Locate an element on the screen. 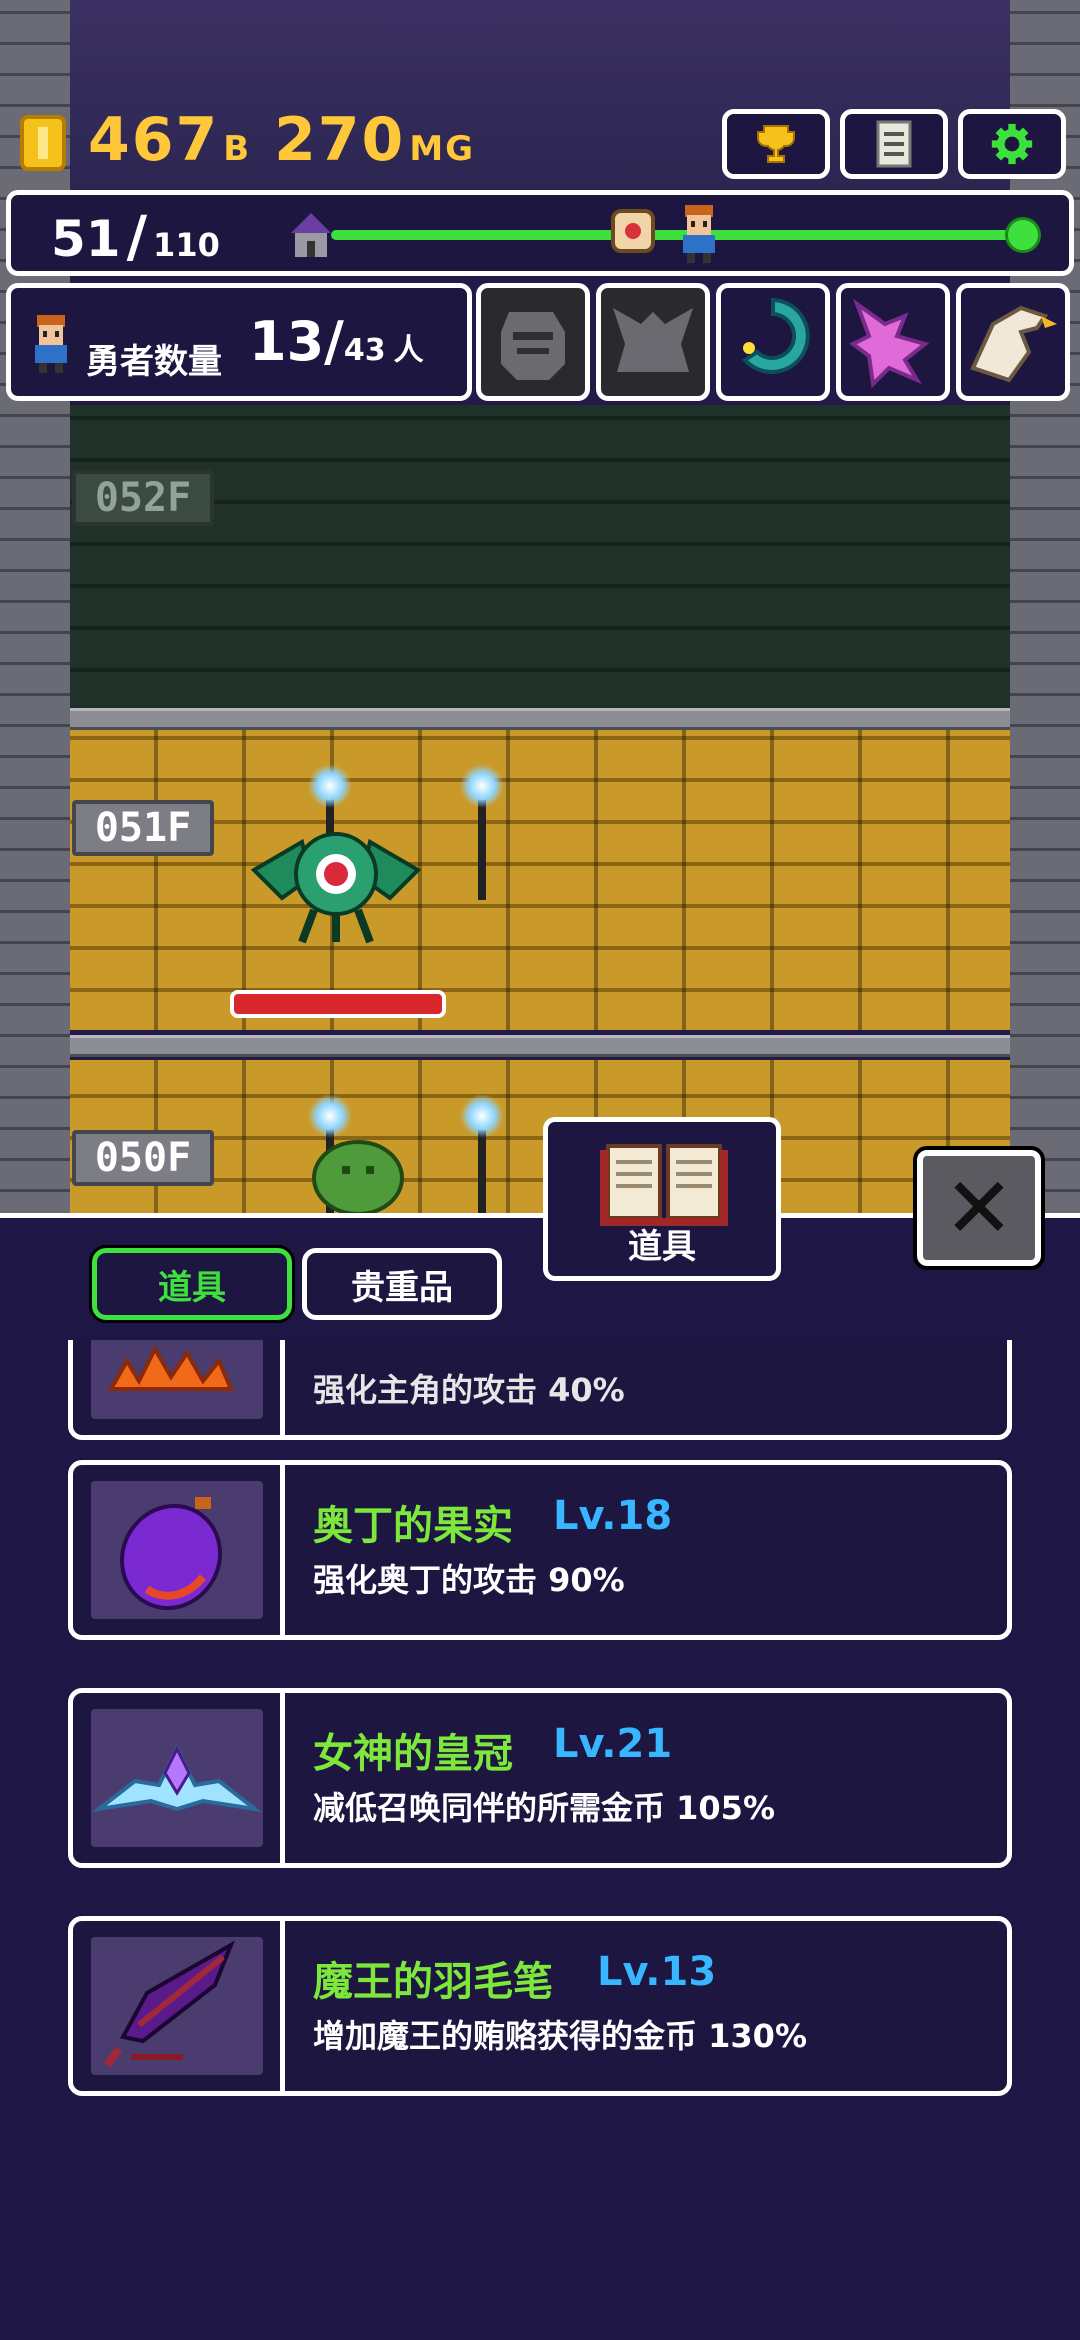  serpent-dragon-icon is located at coordinates (775, 335).